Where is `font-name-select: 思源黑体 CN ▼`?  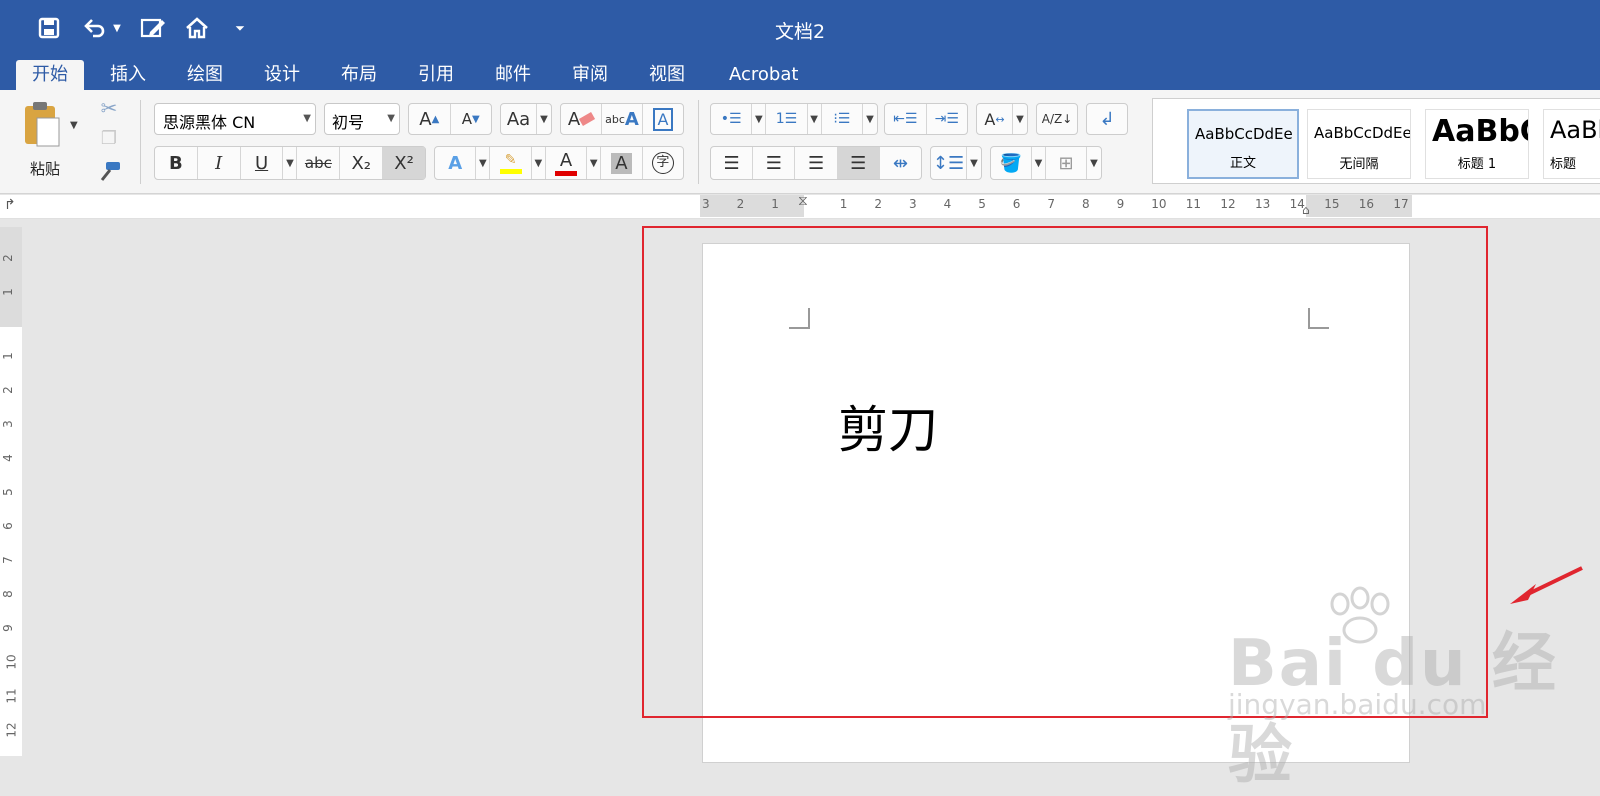 font-name-select: 思源黑体 CN ▼ is located at coordinates (235, 119).